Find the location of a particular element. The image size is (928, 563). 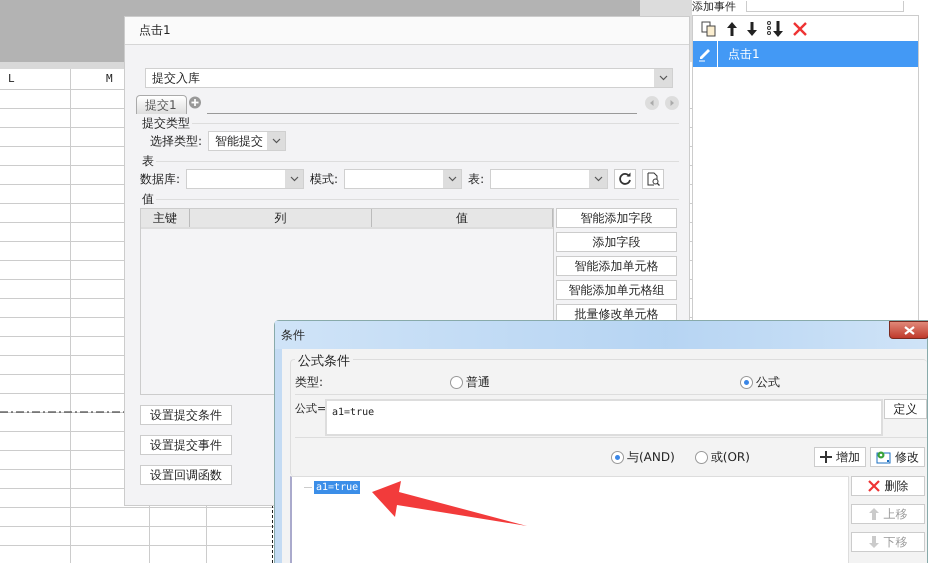

column-header: 列 is located at coordinates (281, 218).